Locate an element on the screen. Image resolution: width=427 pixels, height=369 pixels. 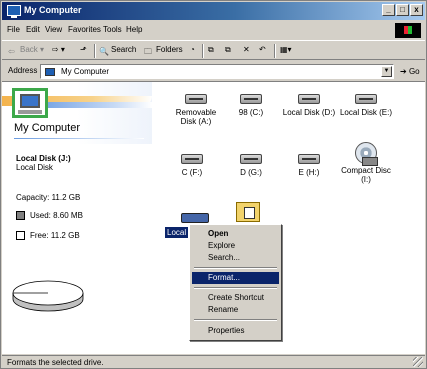
resize-grip-icon is located at coordinates (418, 362).